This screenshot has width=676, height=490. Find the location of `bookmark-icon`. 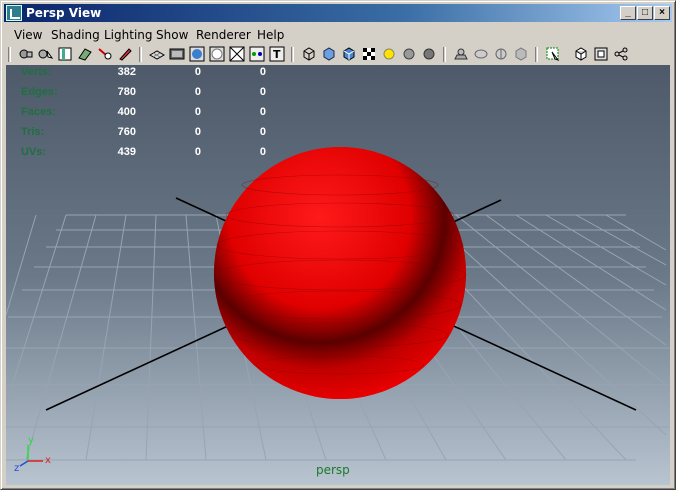

bookmark-icon is located at coordinates (65, 54).